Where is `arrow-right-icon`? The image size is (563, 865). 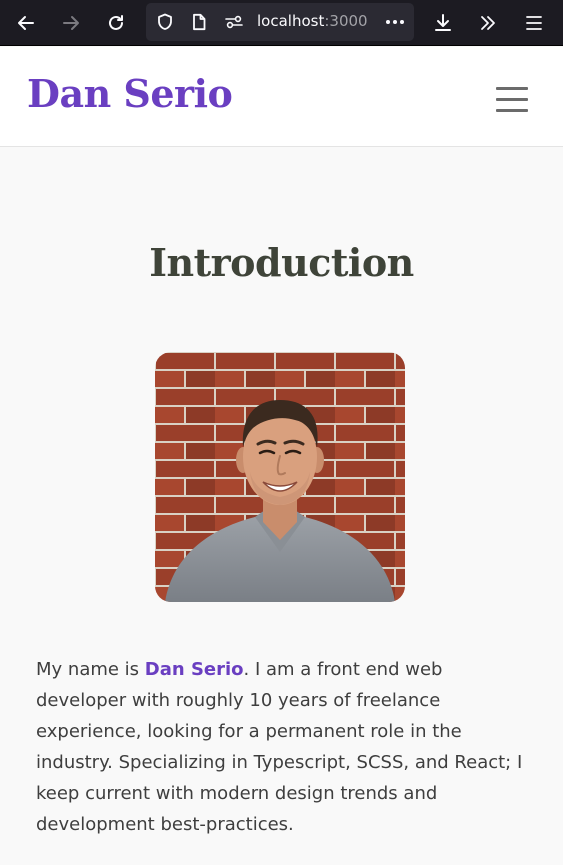
arrow-right-icon is located at coordinates (71, 23).